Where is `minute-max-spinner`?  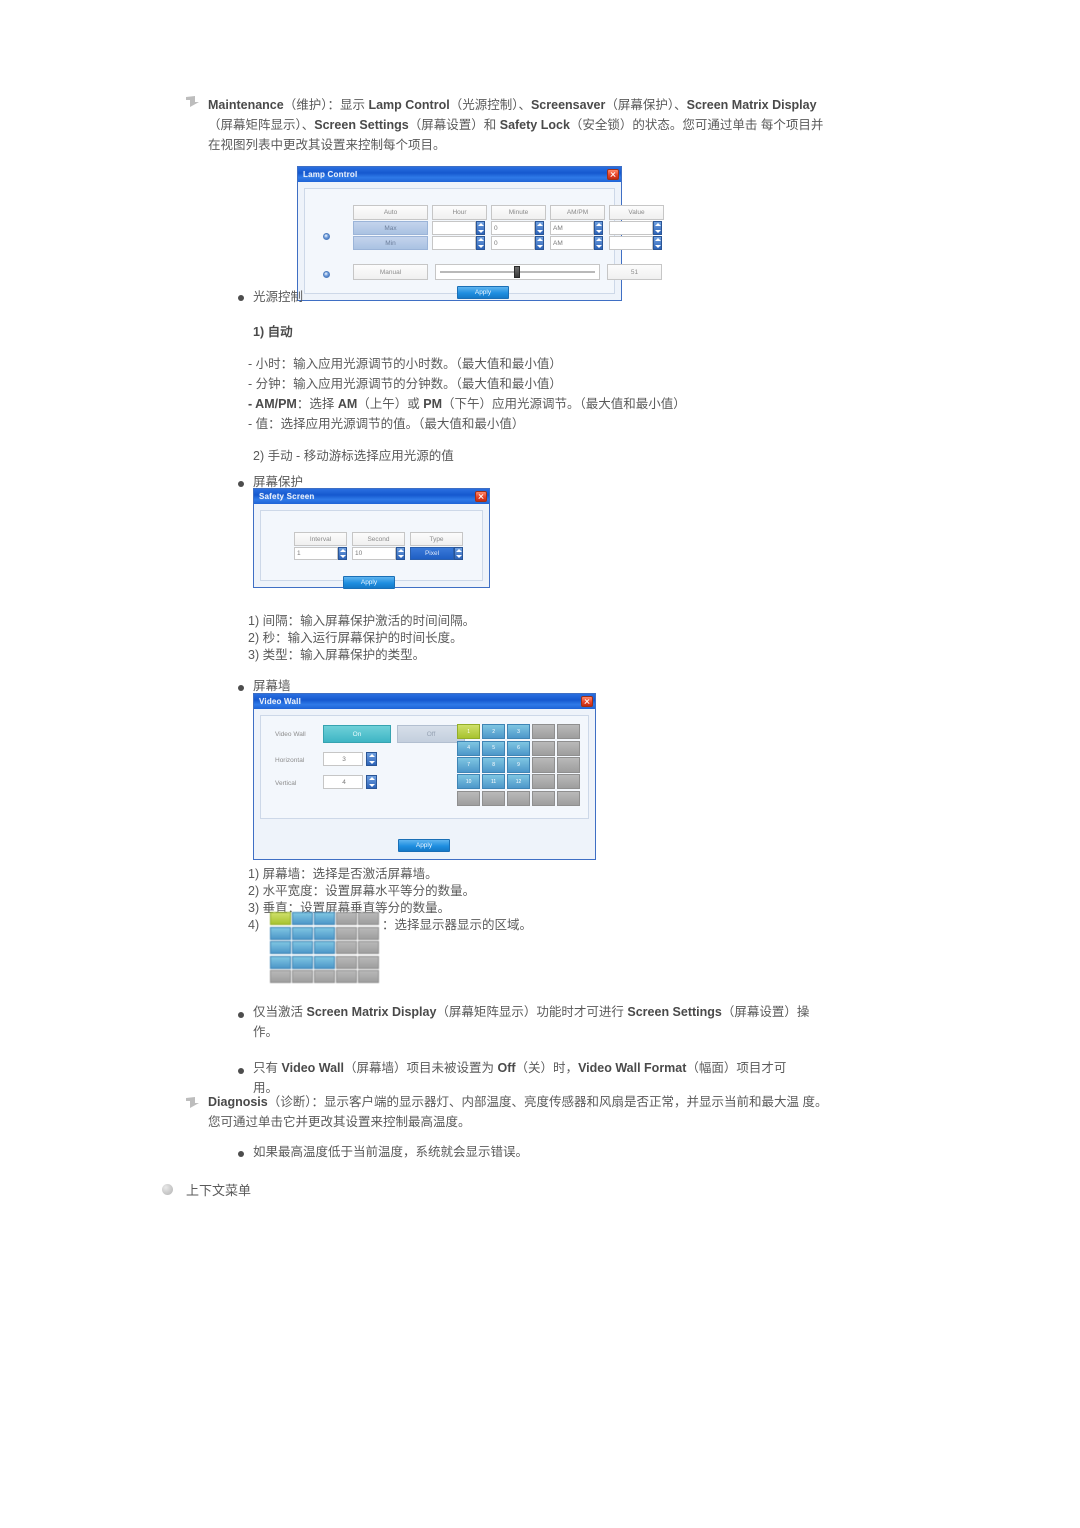
minute-max-spinner is located at coordinates (539, 228).